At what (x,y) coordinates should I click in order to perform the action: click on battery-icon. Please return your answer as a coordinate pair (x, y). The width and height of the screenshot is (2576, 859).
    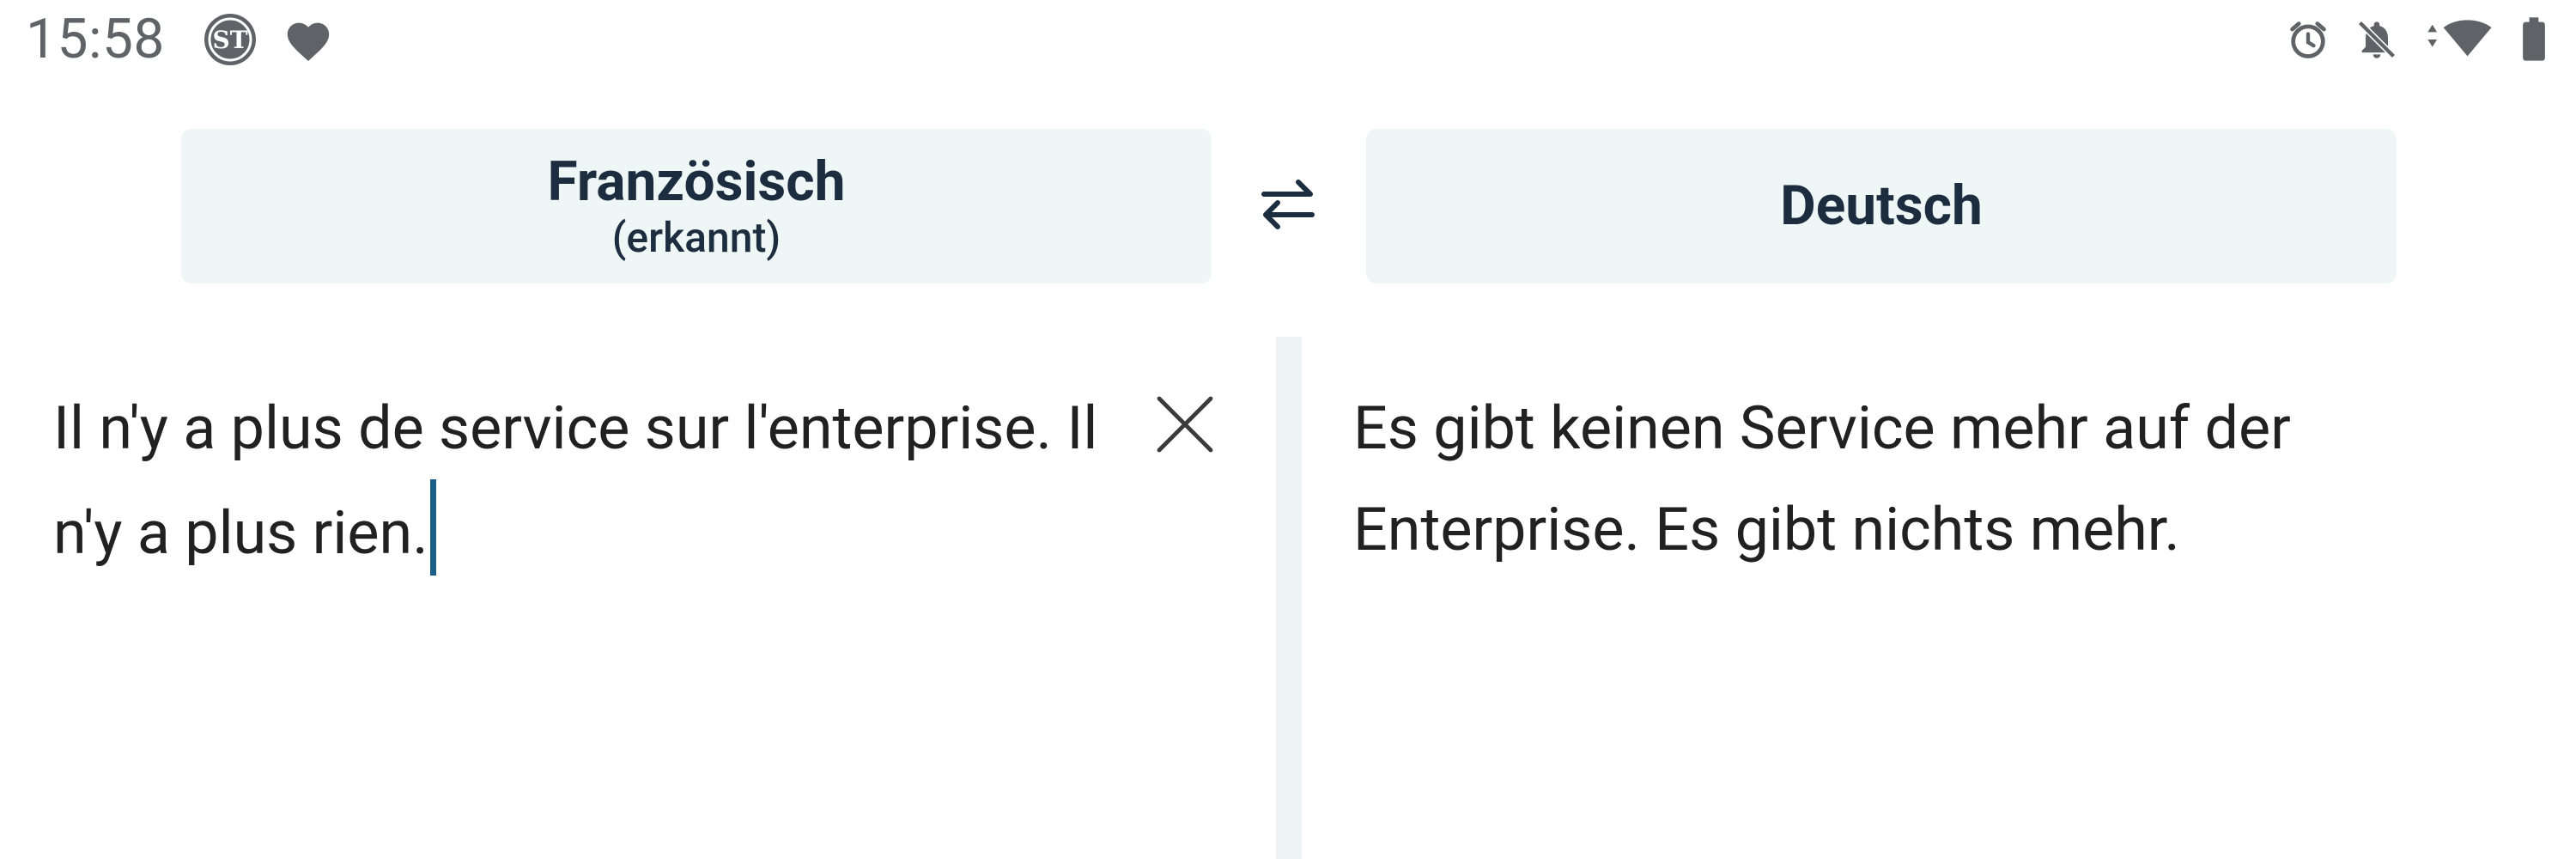
    Looking at the image, I should click on (2534, 39).